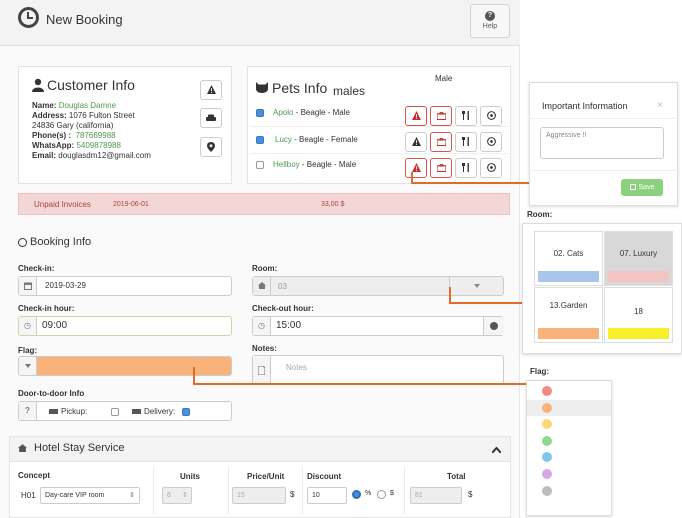  Describe the element at coordinates (28, 286) in the screenshot. I see `calendar-icon` at that location.